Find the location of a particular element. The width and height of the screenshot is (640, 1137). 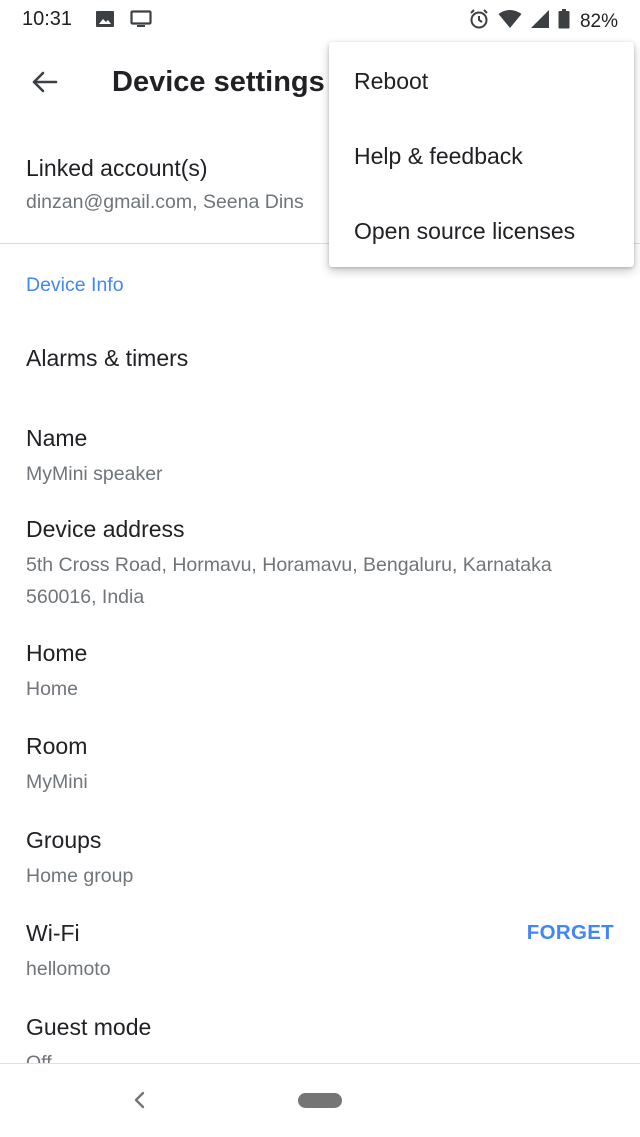

alarms-timers-item: Alarms & timers is located at coordinates (321, 358).